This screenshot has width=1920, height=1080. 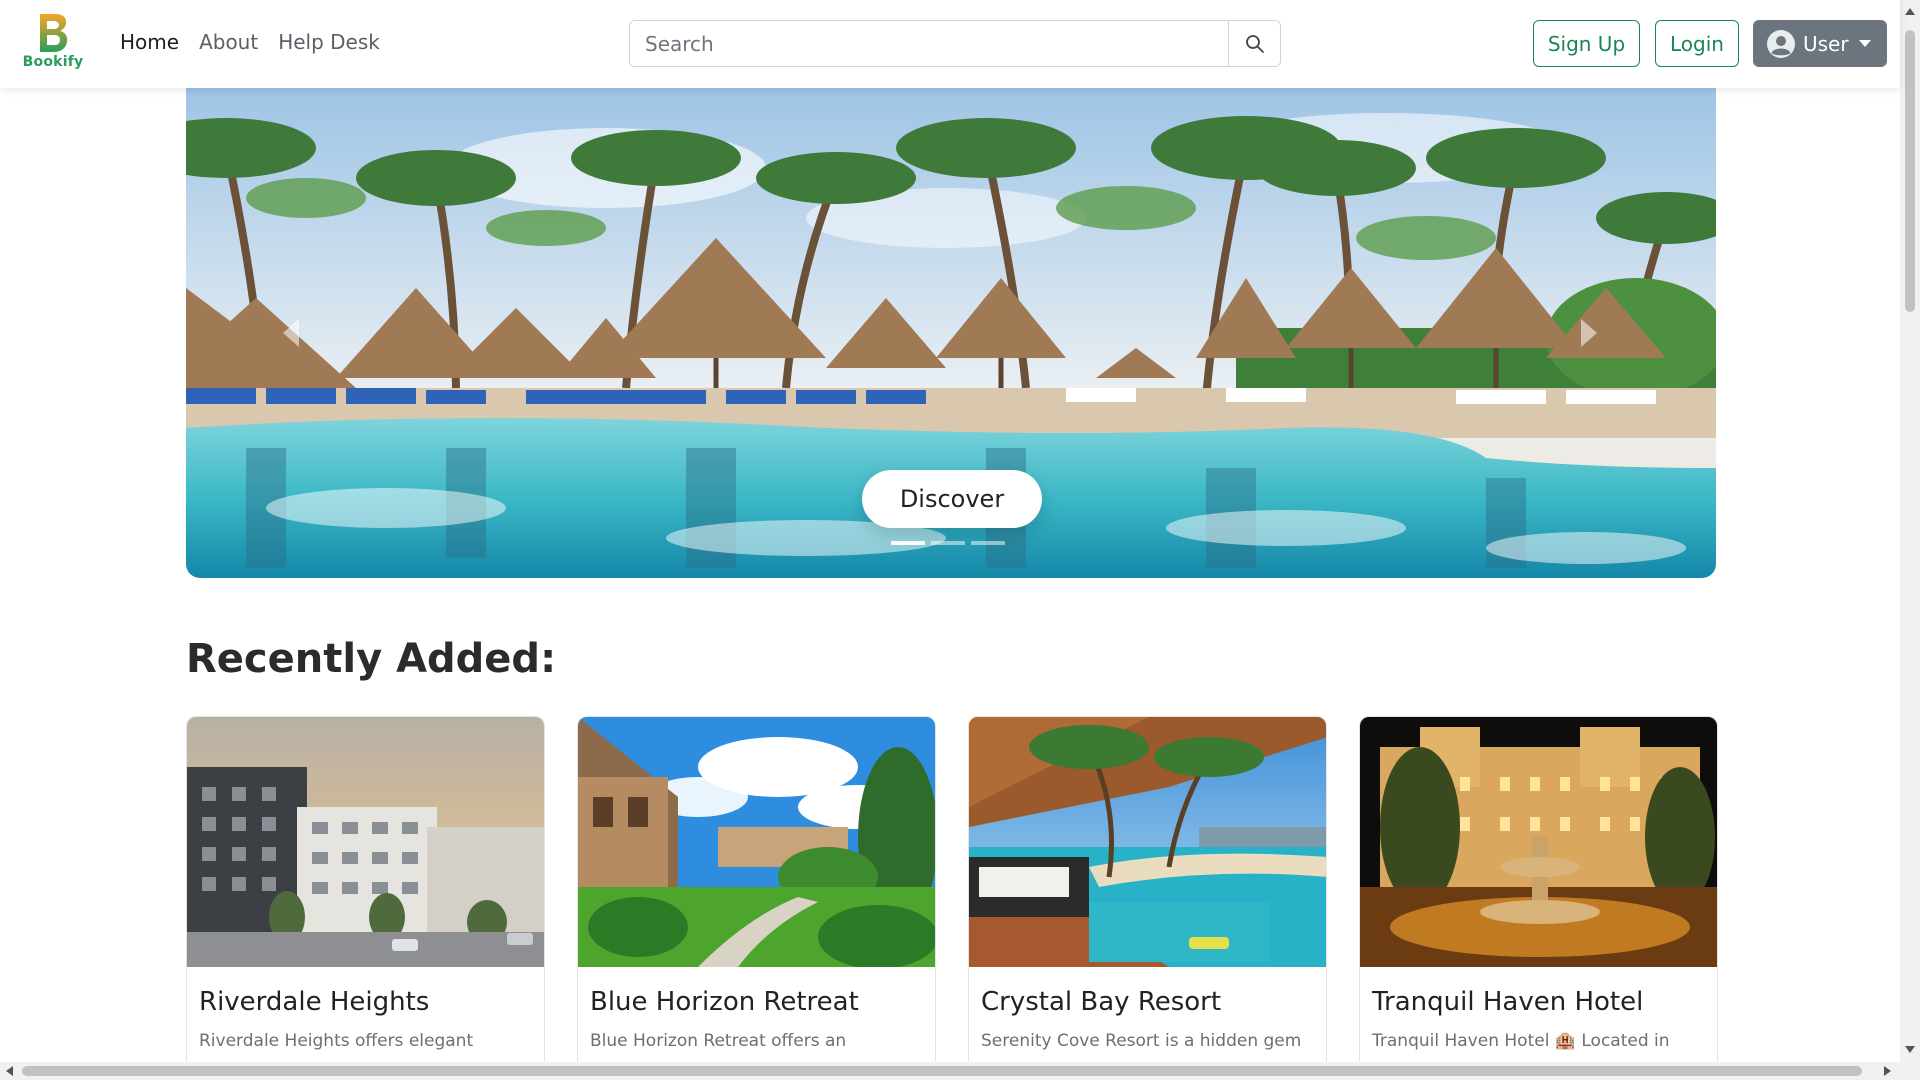 I want to click on user-avatar-icon, so click(x=1781, y=43).